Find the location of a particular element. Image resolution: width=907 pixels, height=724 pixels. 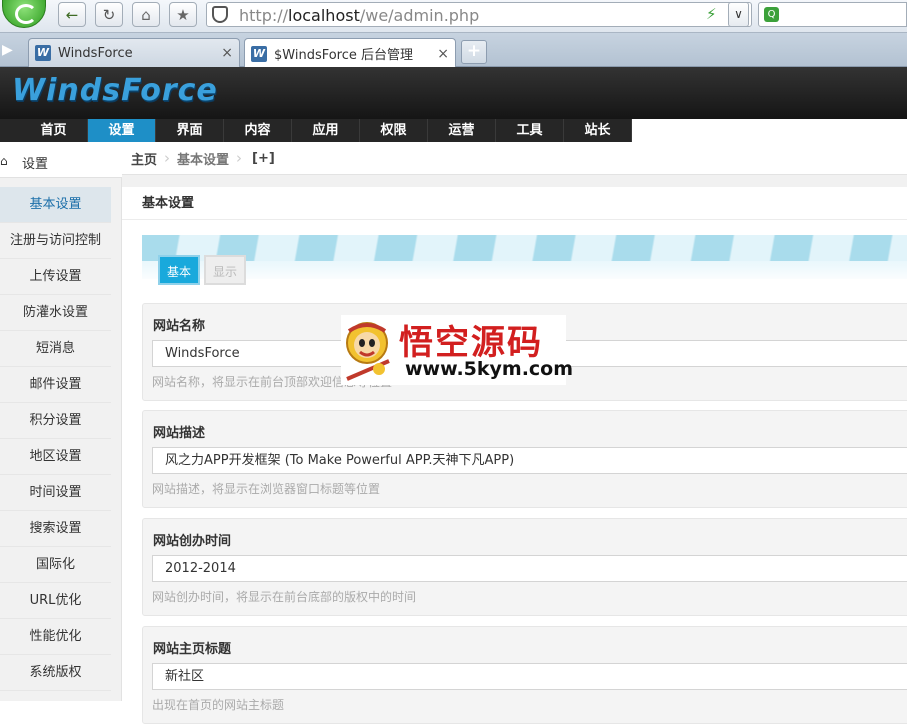

field-help: 网站描述，将显示在浏览器窗口标题等位置 is located at coordinates (266, 489).